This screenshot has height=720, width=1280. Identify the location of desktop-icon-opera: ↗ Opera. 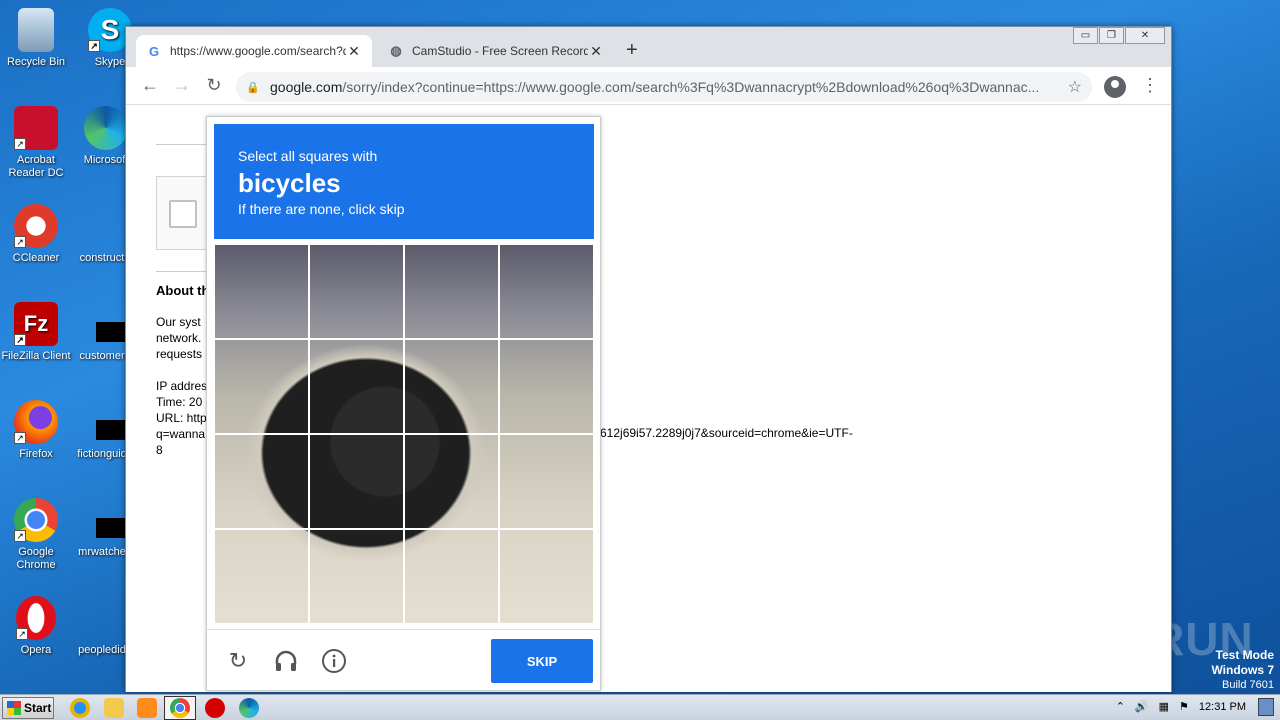
(36, 626).